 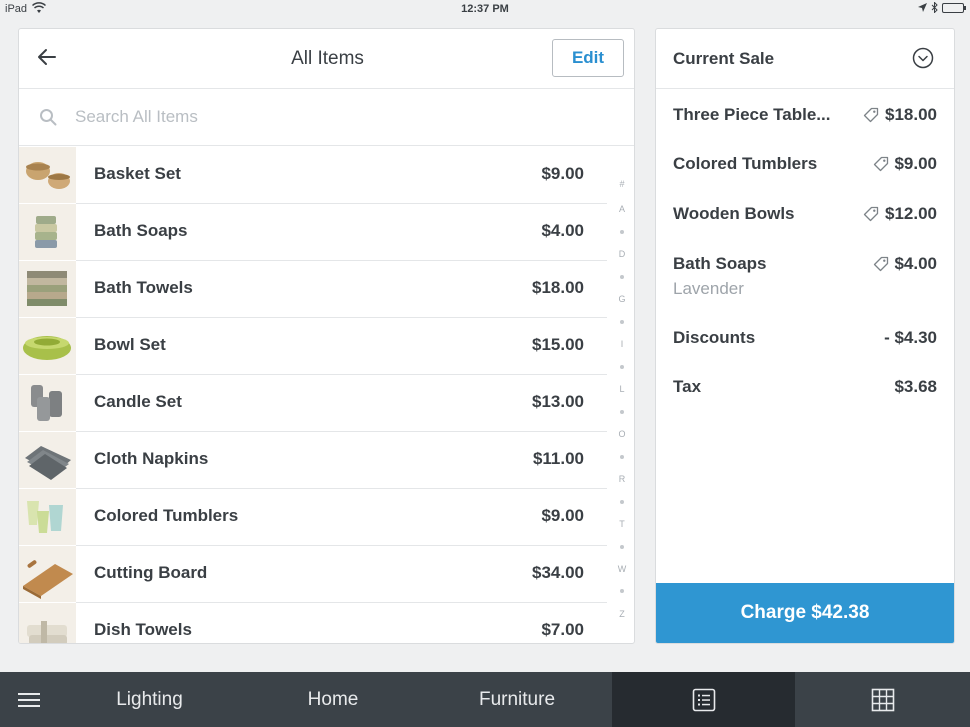 What do you see at coordinates (622, 524) in the screenshot?
I see `index-letter: T` at bounding box center [622, 524].